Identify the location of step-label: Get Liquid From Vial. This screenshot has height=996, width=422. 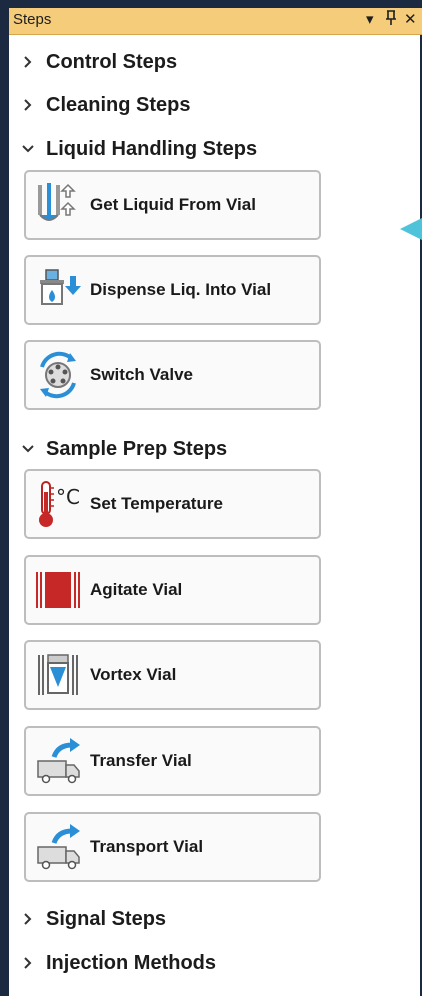
(173, 204).